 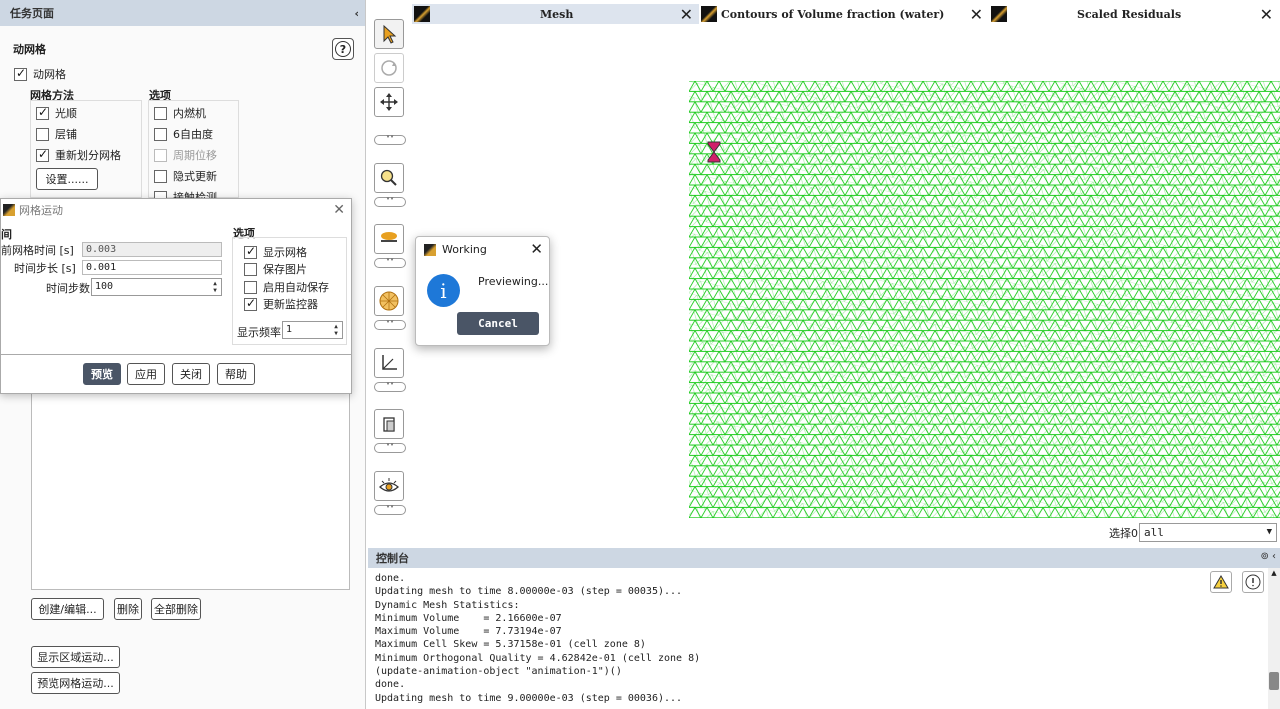 What do you see at coordinates (41, 210) in the screenshot?
I see `dialog-title: 网格运动` at bounding box center [41, 210].